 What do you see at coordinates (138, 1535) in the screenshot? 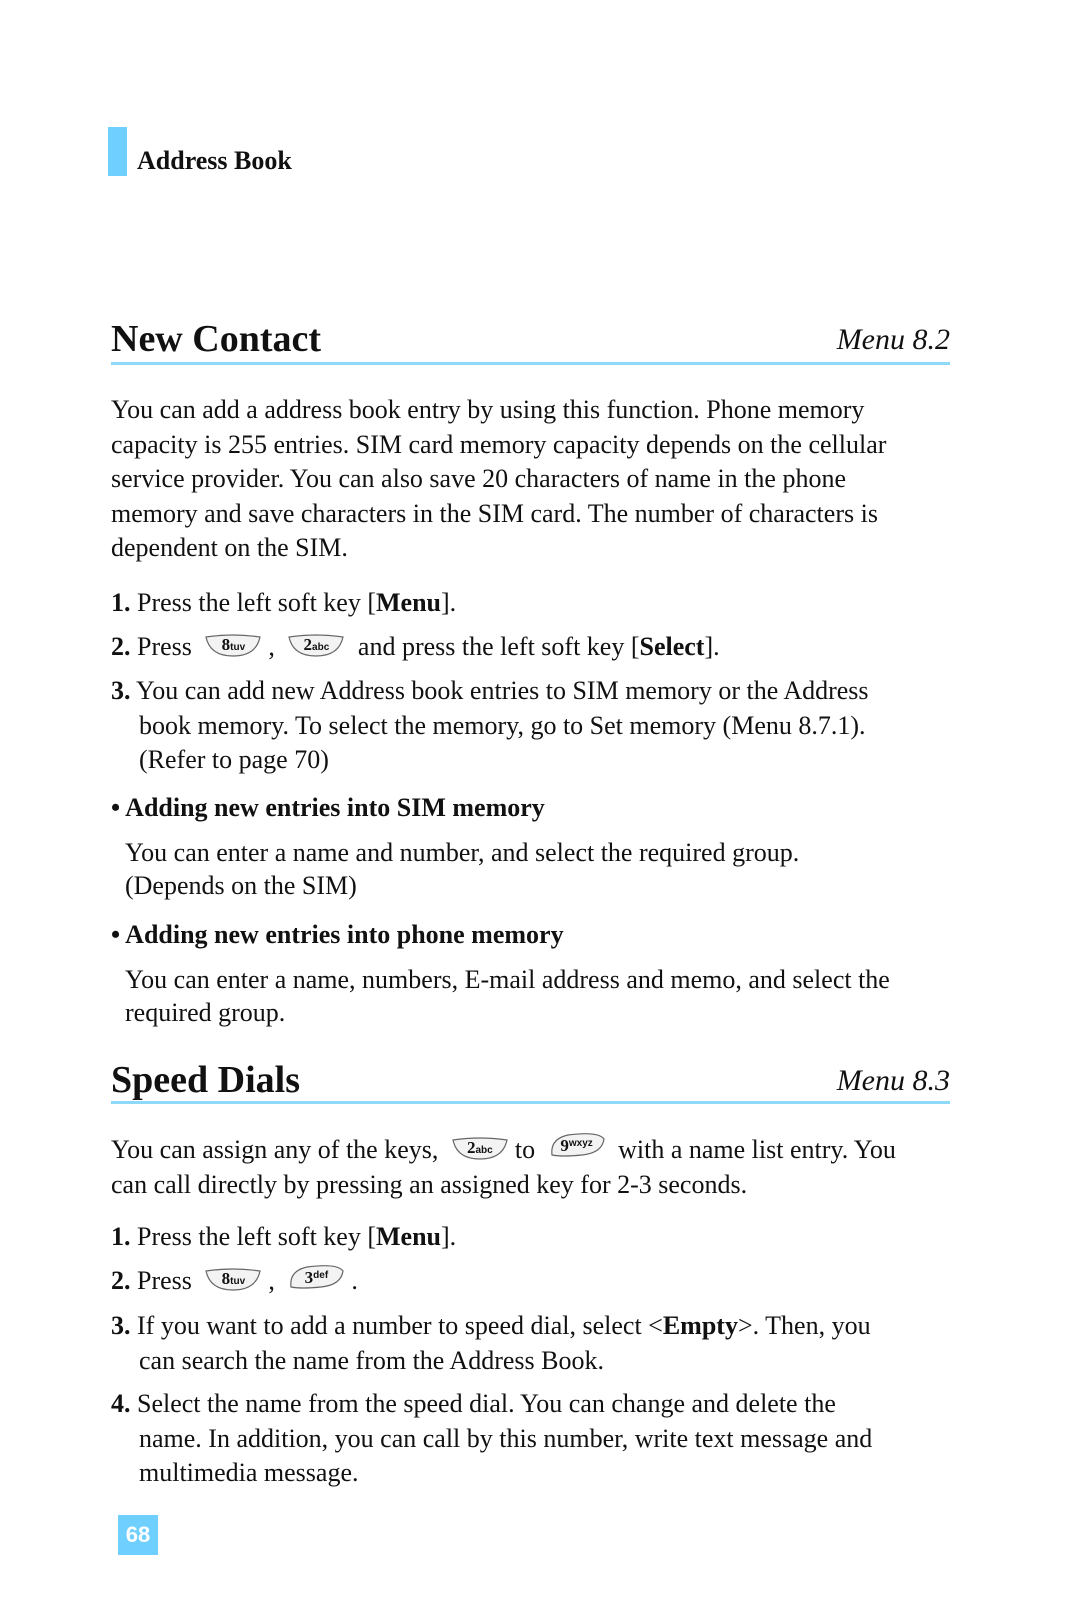
I see `page-number: 68` at bounding box center [138, 1535].